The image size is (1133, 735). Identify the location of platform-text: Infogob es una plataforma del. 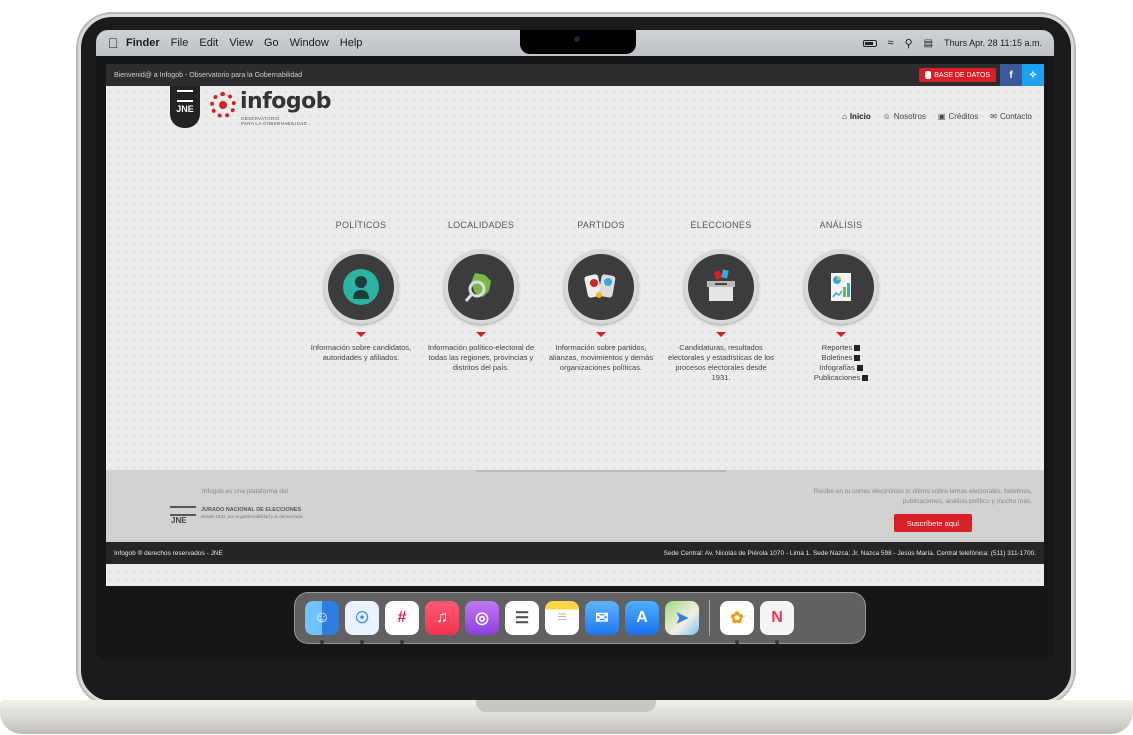
(245, 491).